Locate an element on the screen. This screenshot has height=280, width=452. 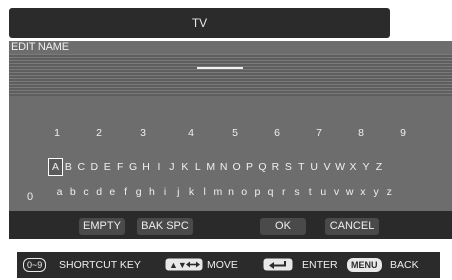
key-upper-f: F is located at coordinates (120, 167).